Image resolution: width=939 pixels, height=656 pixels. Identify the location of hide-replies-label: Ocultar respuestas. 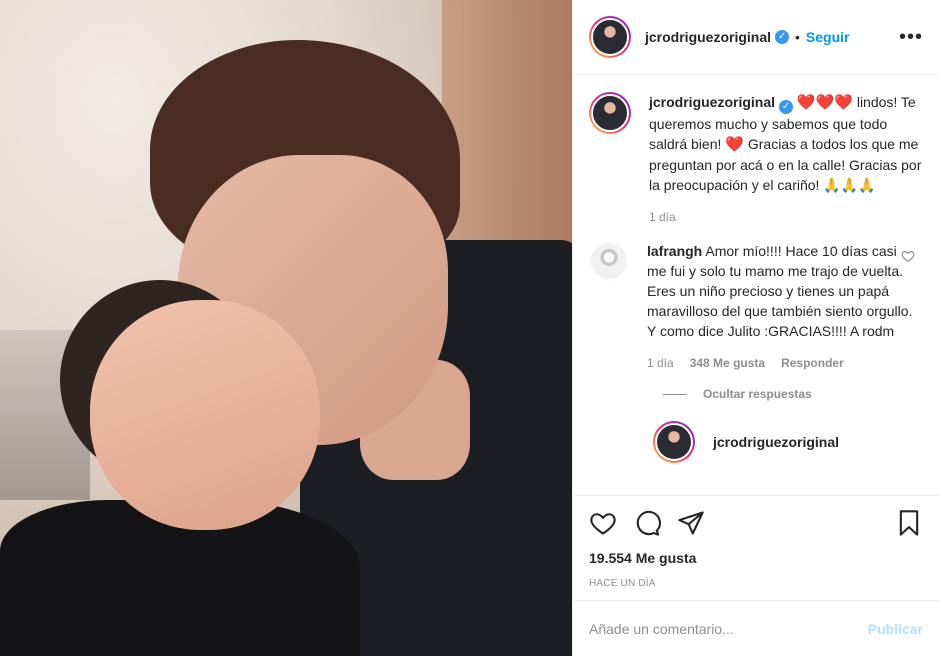
(757, 394).